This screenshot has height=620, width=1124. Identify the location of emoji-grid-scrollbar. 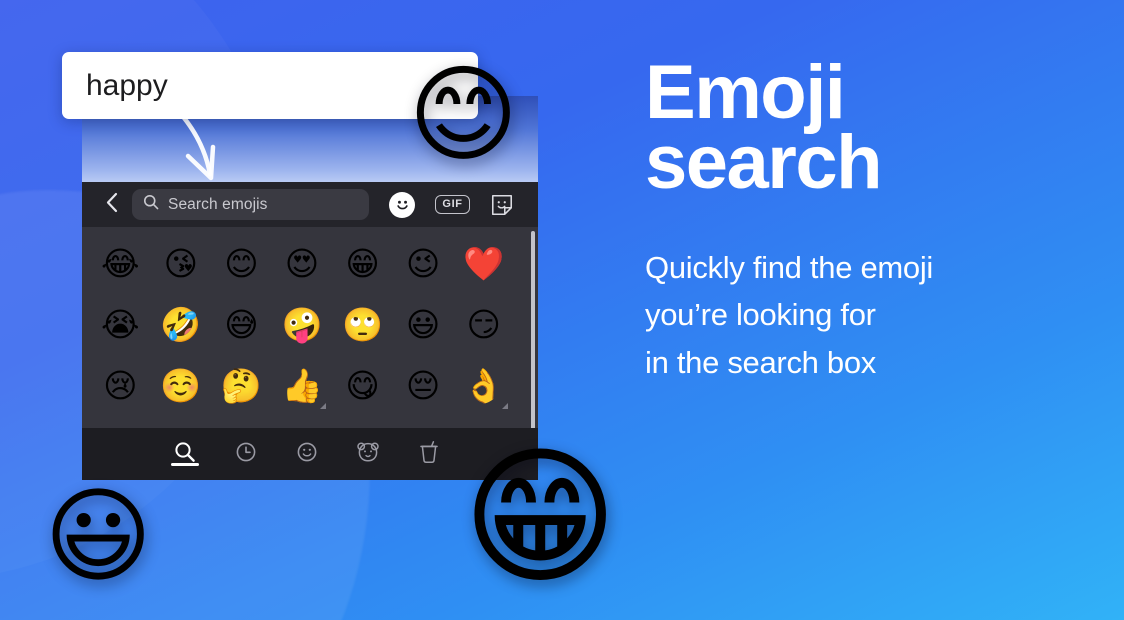
(533, 331).